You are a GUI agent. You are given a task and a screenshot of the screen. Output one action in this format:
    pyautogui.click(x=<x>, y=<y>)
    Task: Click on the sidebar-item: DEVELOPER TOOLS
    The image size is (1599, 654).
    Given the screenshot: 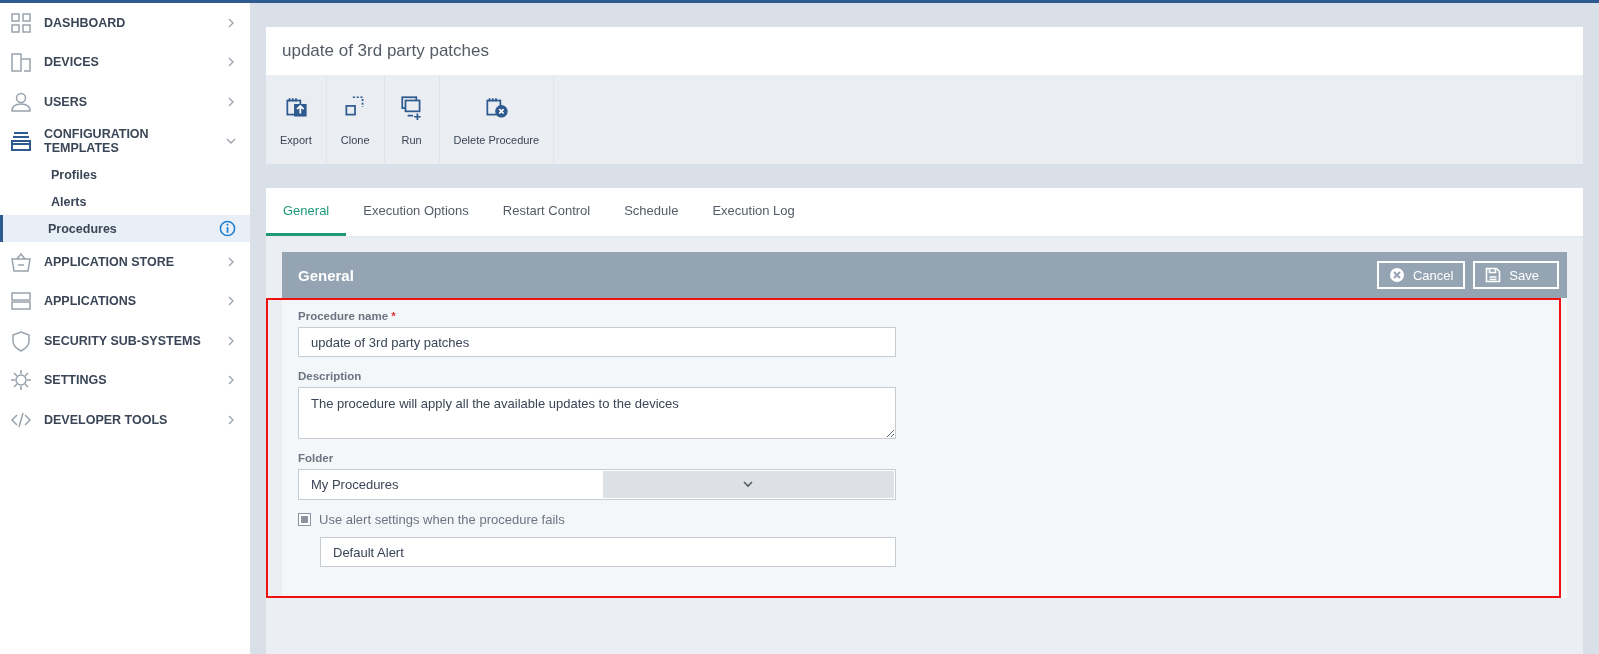 What is the action you would take?
    pyautogui.click(x=125, y=420)
    